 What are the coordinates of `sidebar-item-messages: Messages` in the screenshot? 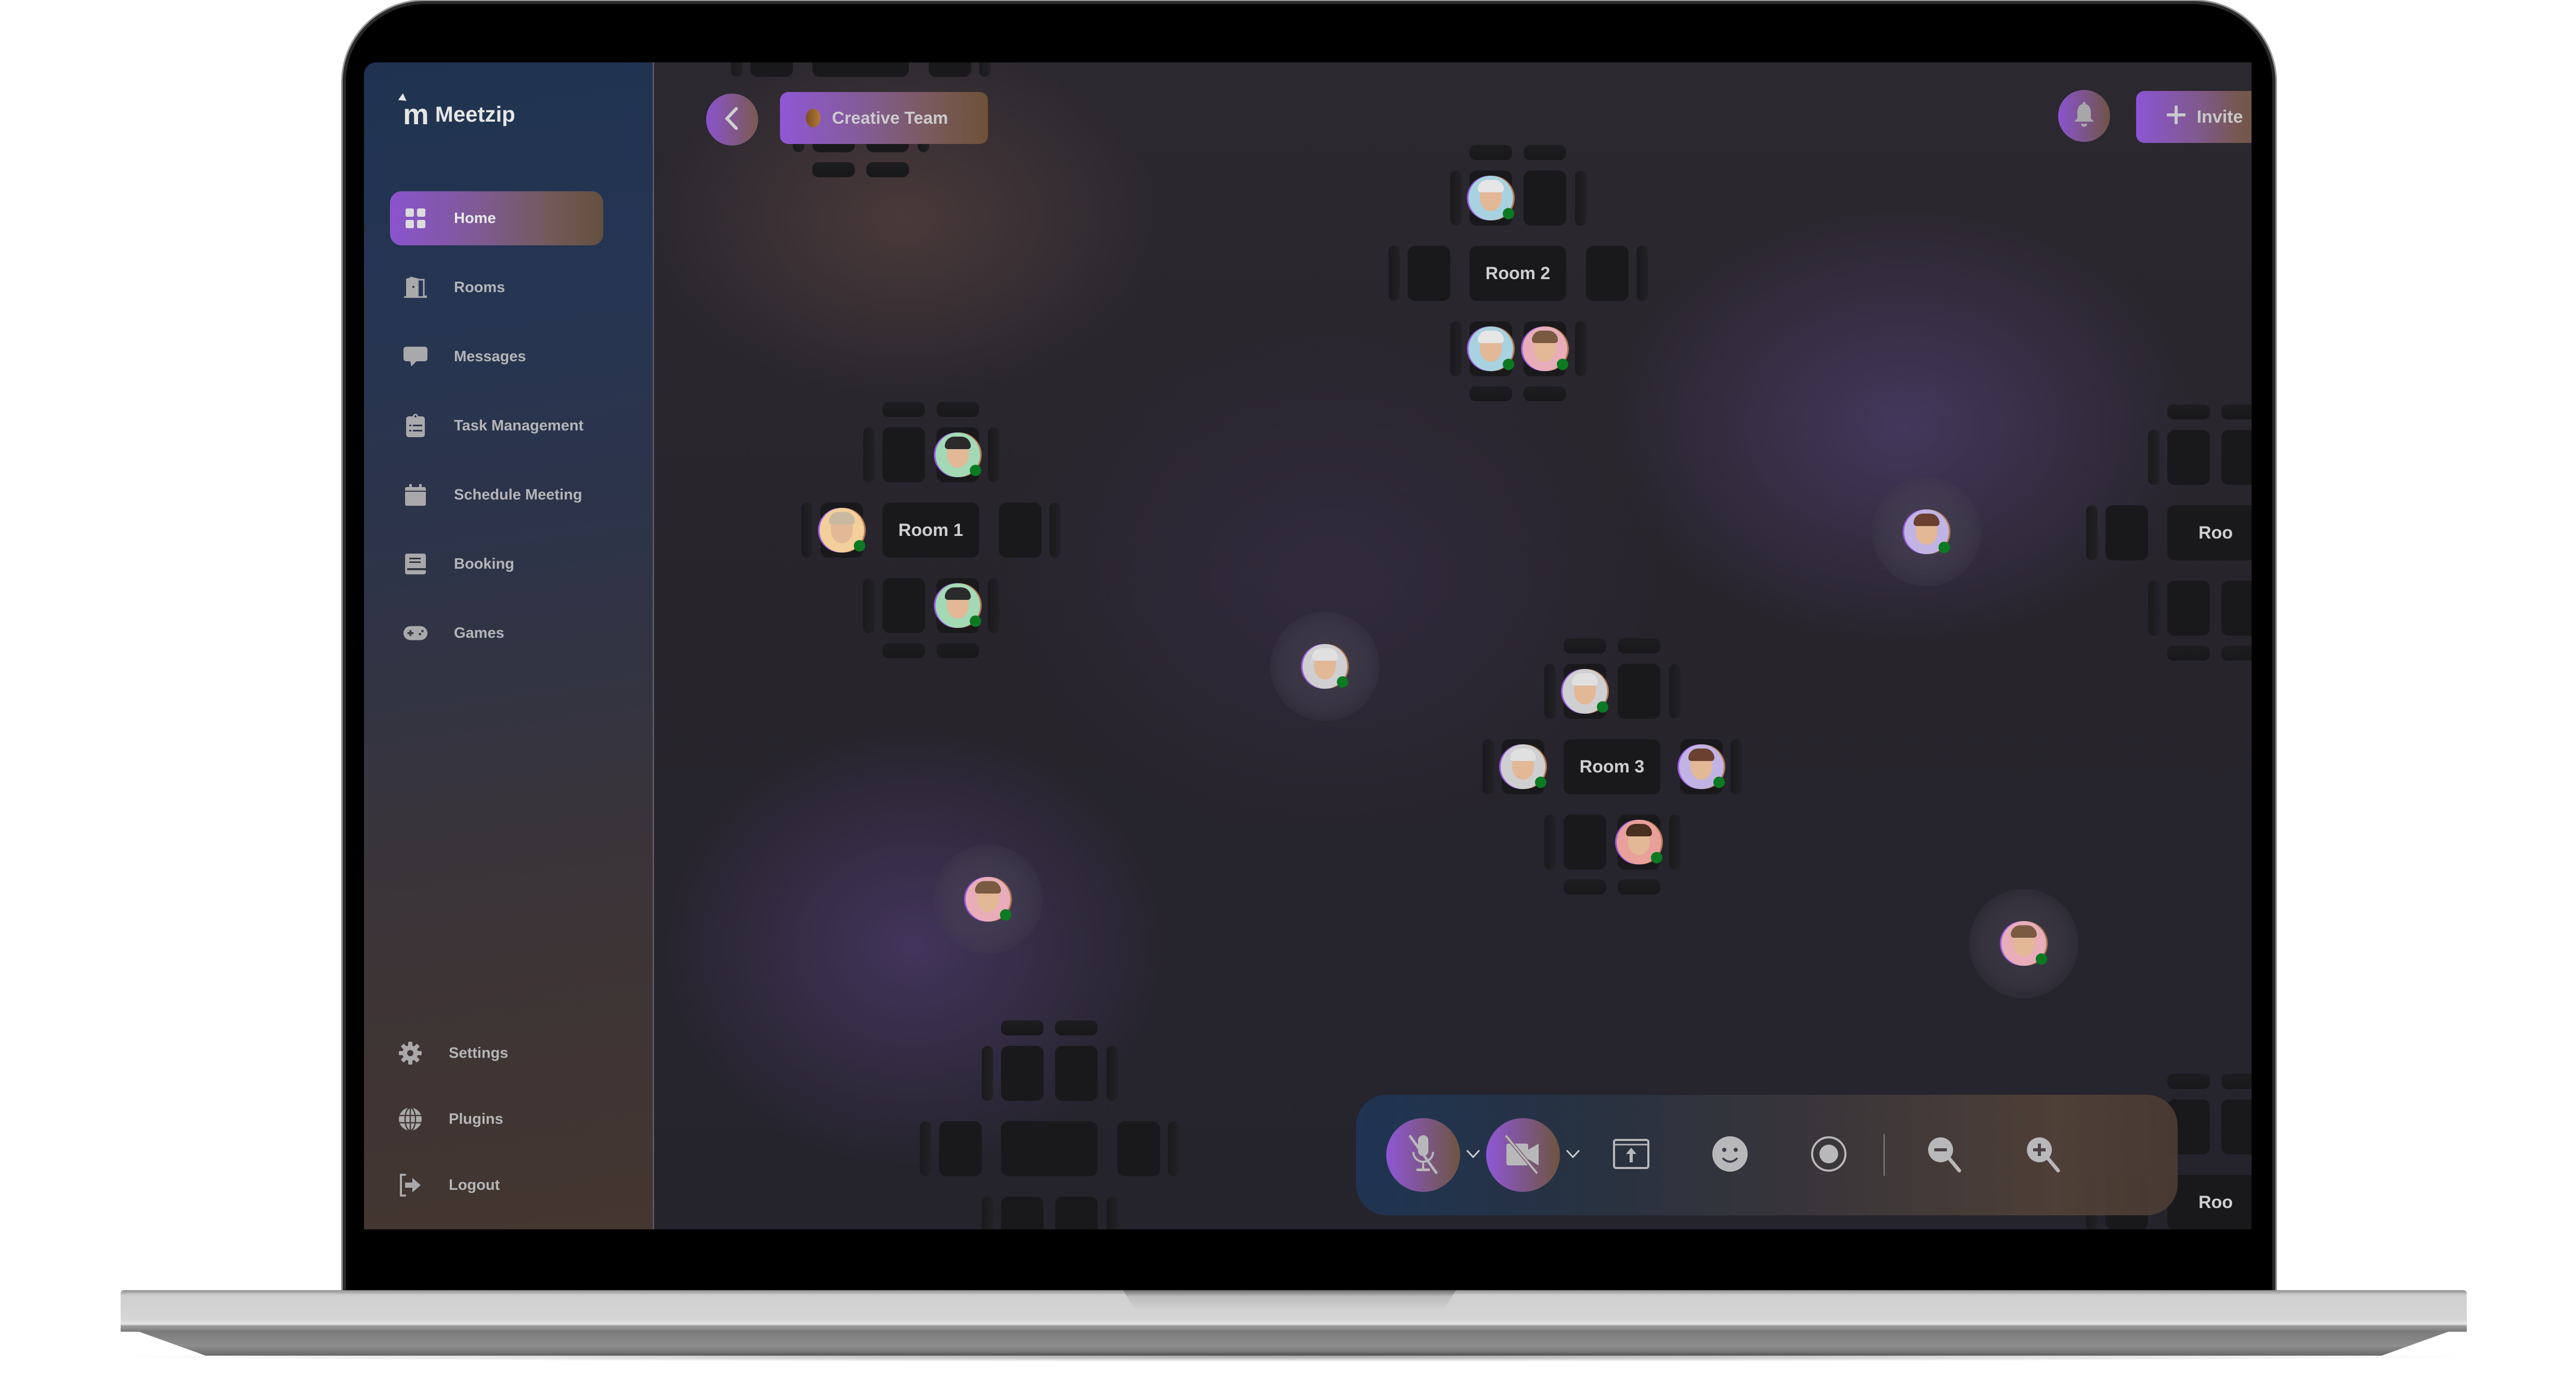 It's located at (496, 357).